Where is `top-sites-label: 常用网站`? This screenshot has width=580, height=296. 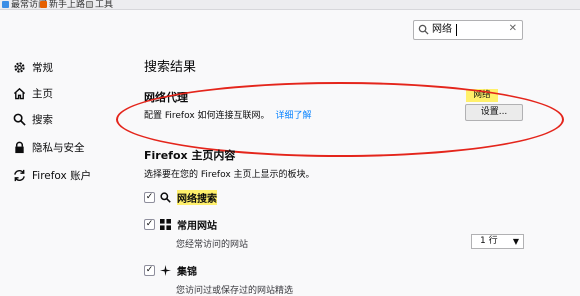 top-sites-label: 常用网站 is located at coordinates (197, 226).